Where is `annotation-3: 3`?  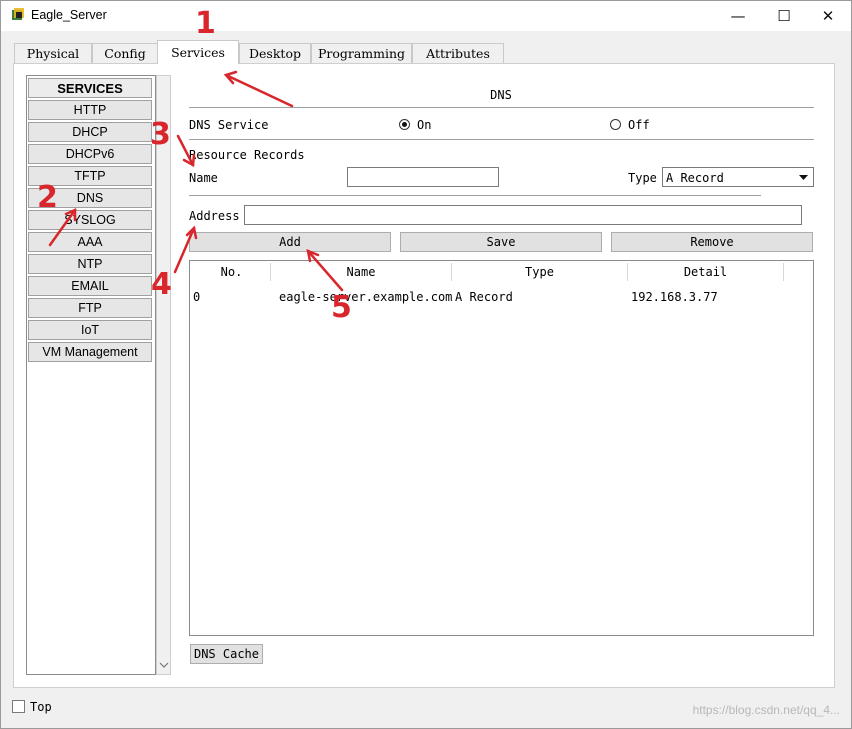
annotation-3: 3 is located at coordinates (160, 134).